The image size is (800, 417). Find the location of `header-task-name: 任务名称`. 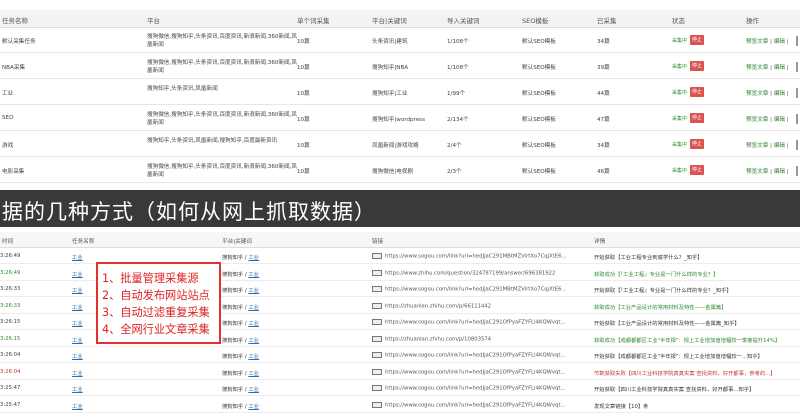

header-task-name: 任务名称 is located at coordinates (15, 21).